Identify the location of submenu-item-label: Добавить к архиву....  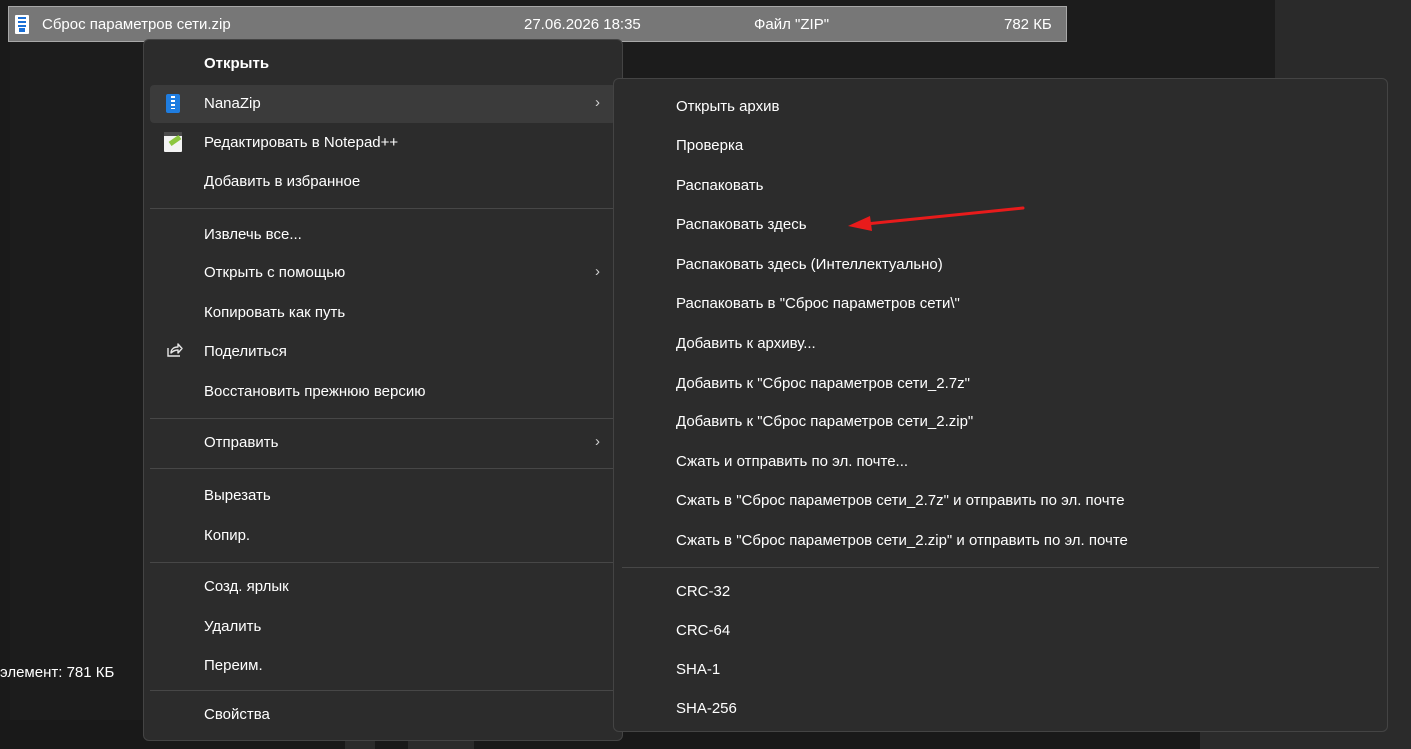
(746, 343).